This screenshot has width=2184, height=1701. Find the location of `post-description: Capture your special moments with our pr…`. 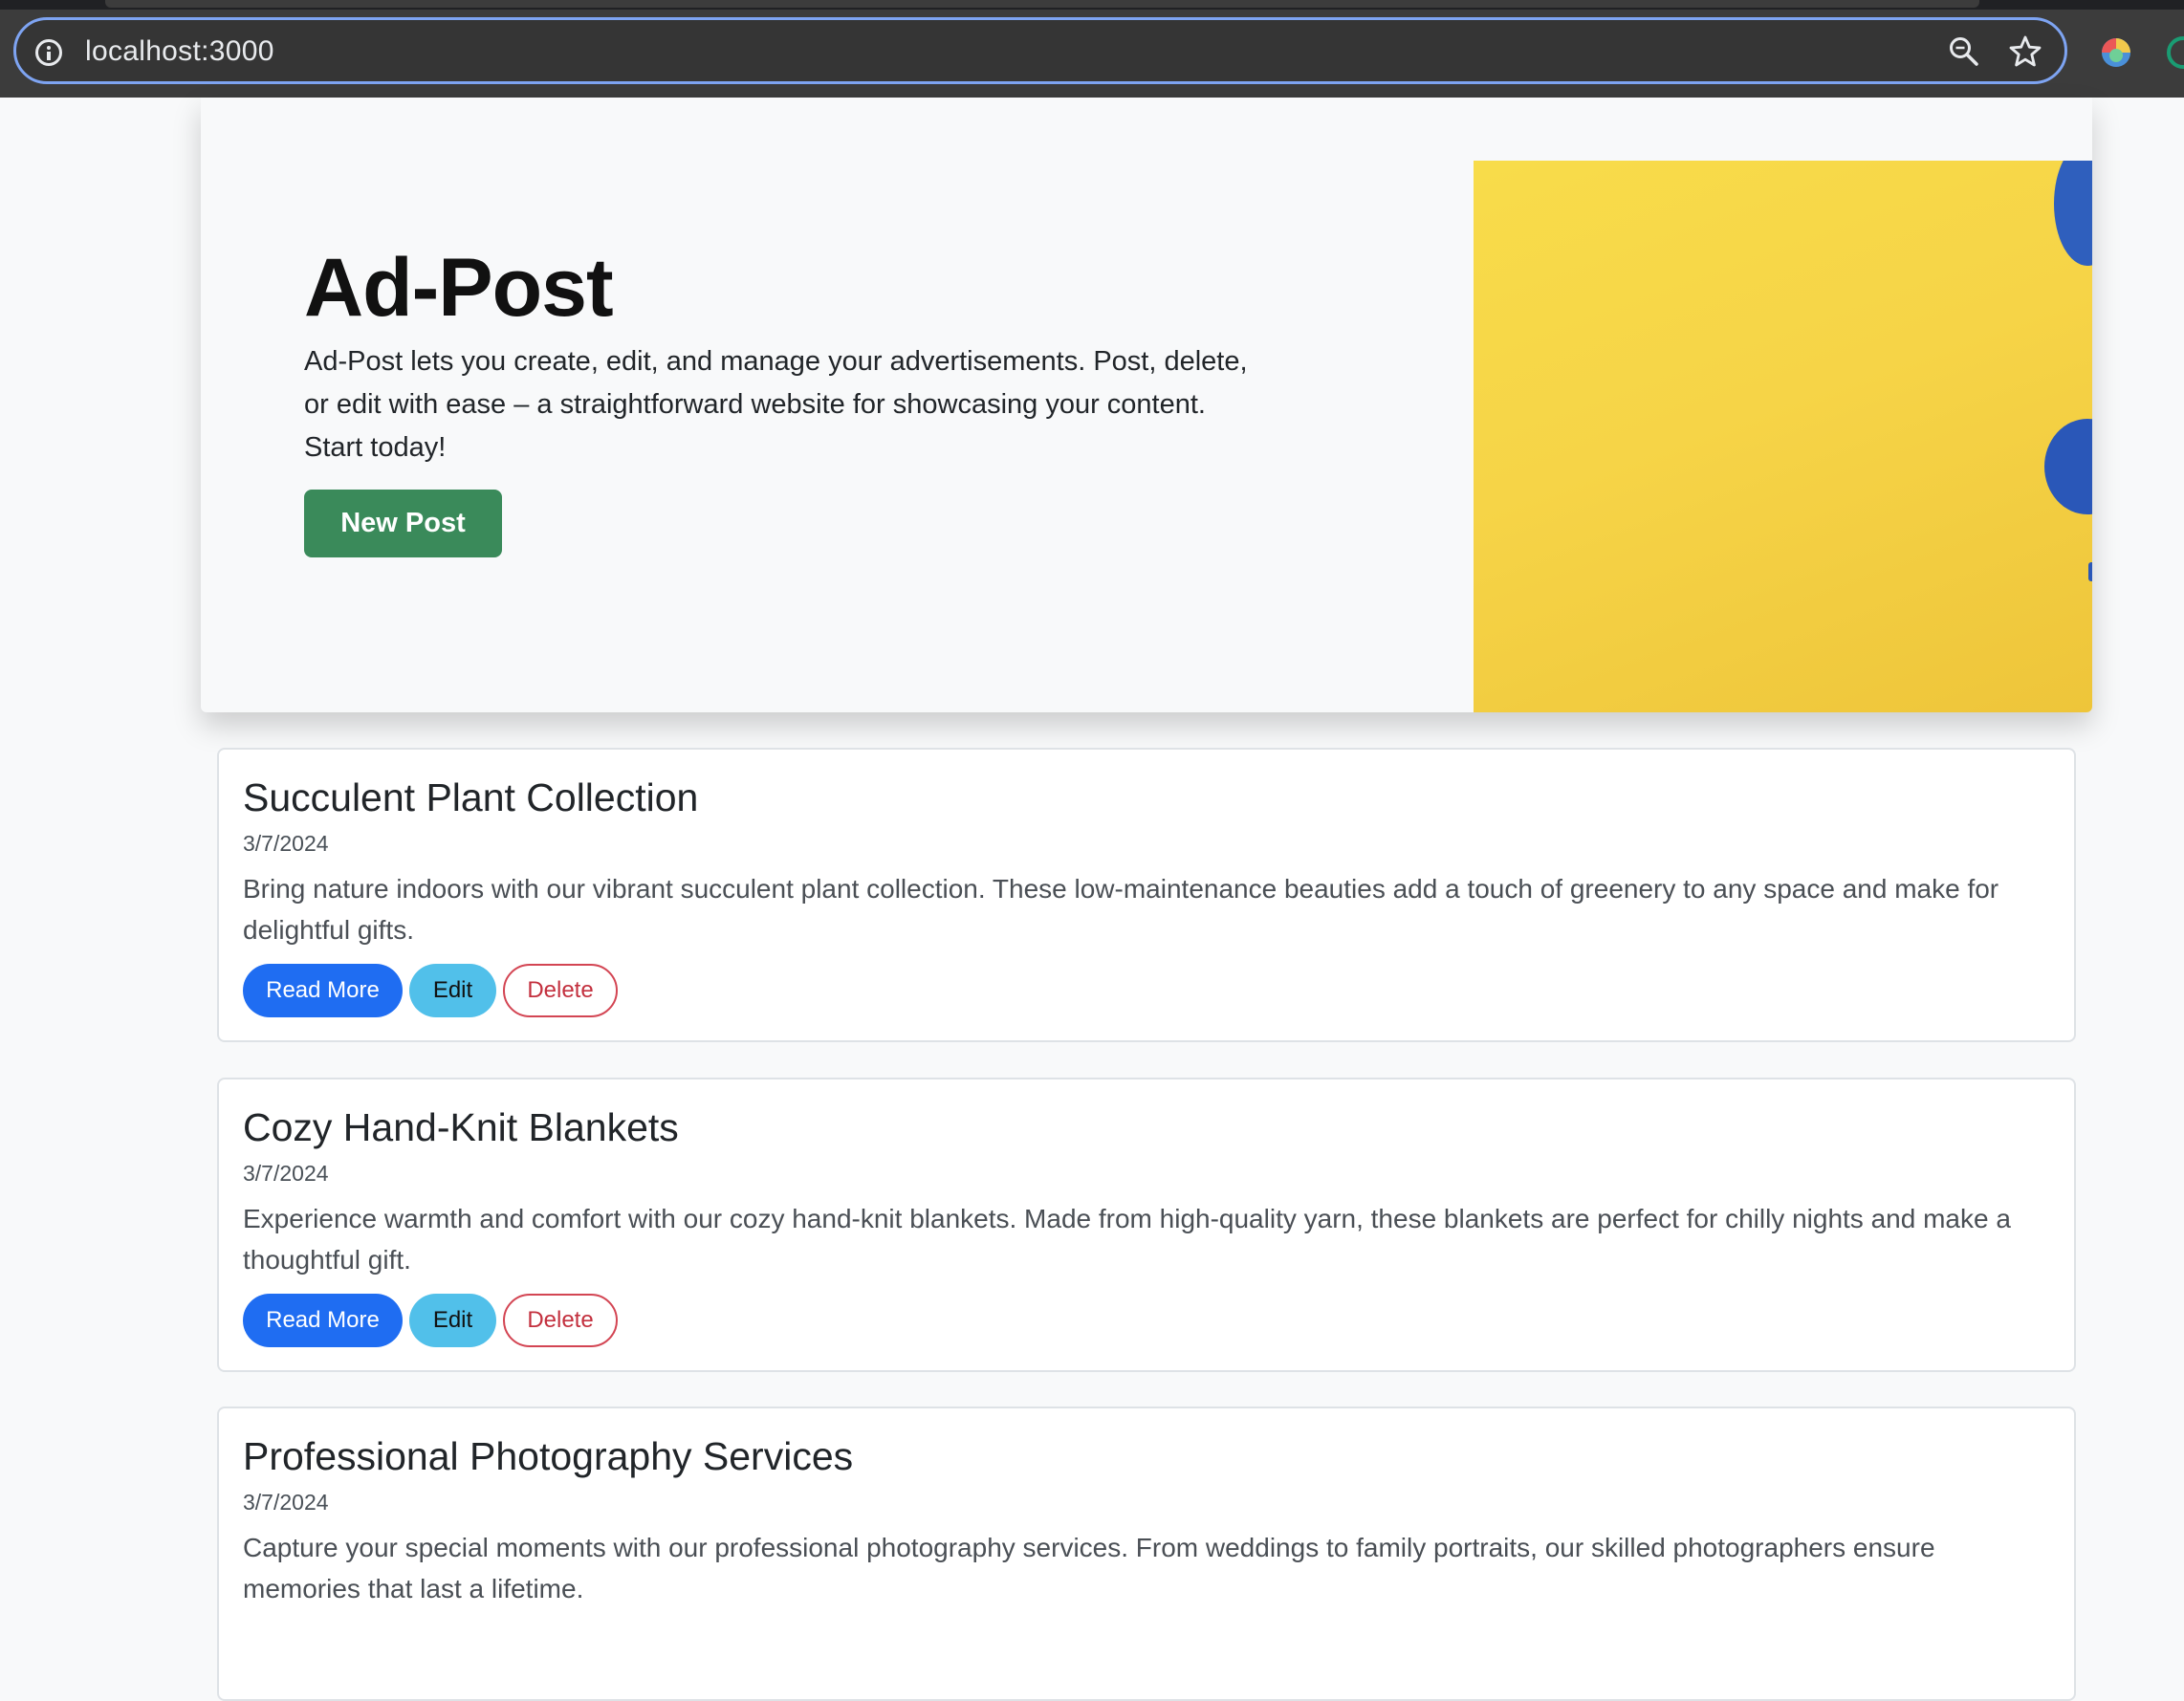

post-description: Capture your special moments with our pr… is located at coordinates (1089, 1568).